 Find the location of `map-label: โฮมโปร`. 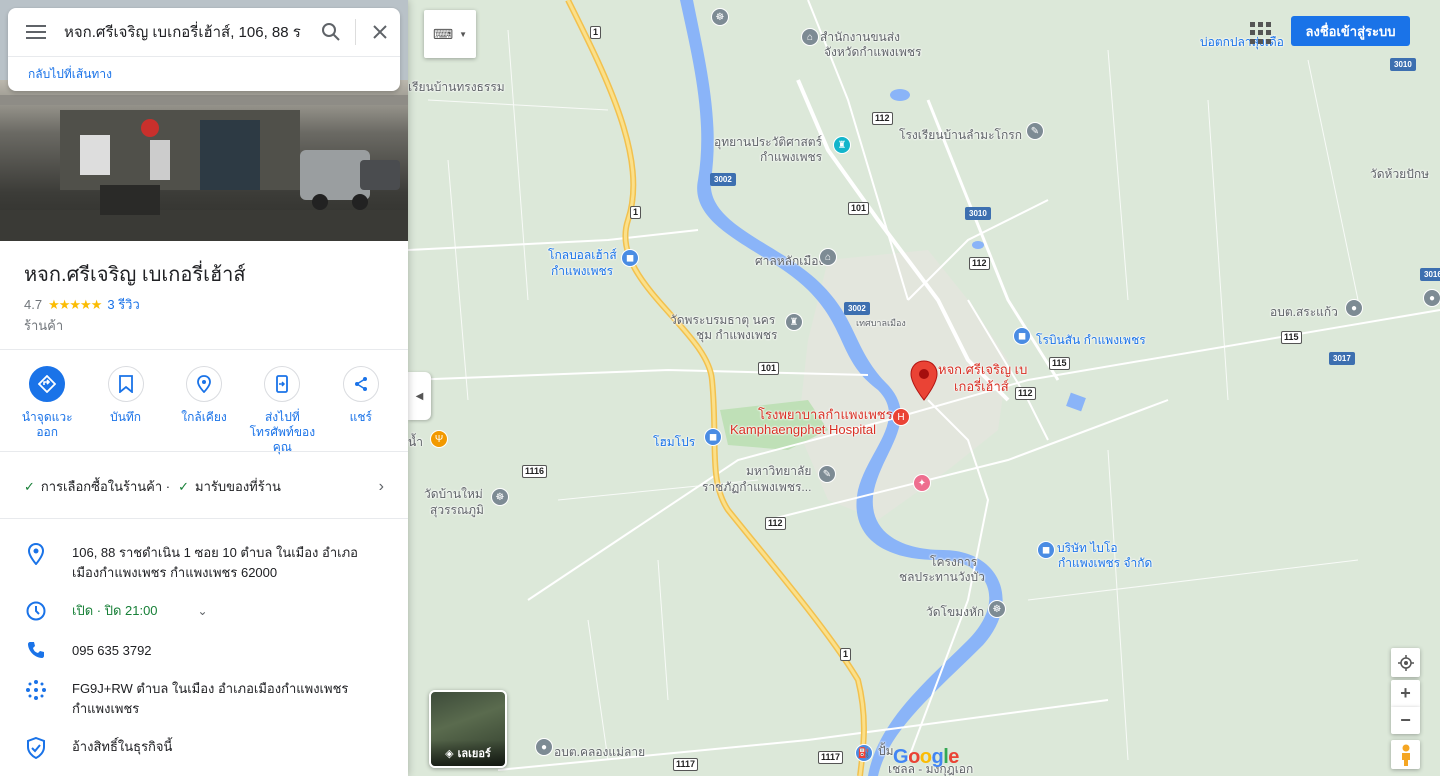

map-label: โฮมโปร is located at coordinates (674, 442).